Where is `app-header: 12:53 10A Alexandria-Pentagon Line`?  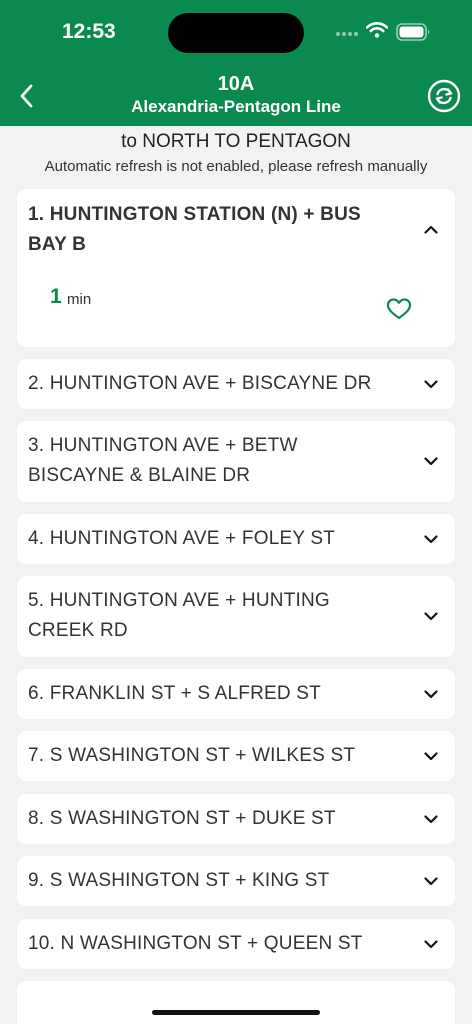
app-header: 12:53 10A Alexandria-Pentagon Line is located at coordinates (236, 63).